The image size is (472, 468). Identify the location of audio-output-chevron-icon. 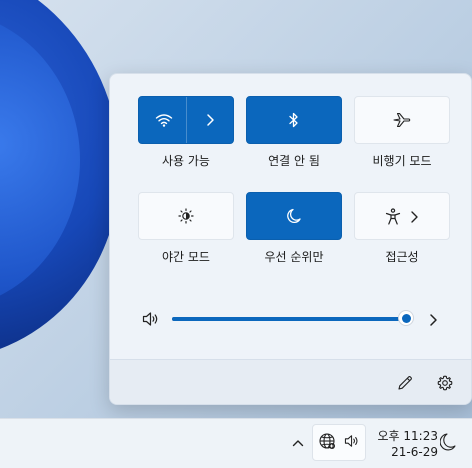
(433, 321).